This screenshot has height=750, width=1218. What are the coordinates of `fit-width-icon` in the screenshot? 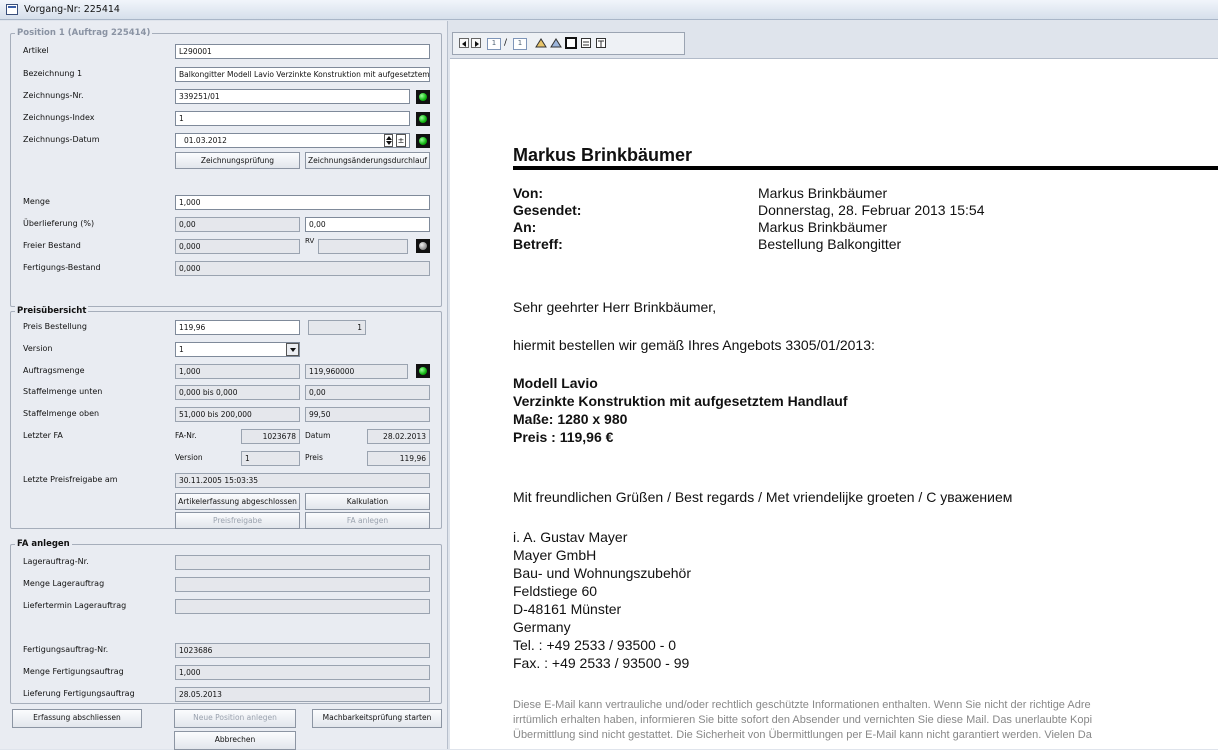 It's located at (586, 43).